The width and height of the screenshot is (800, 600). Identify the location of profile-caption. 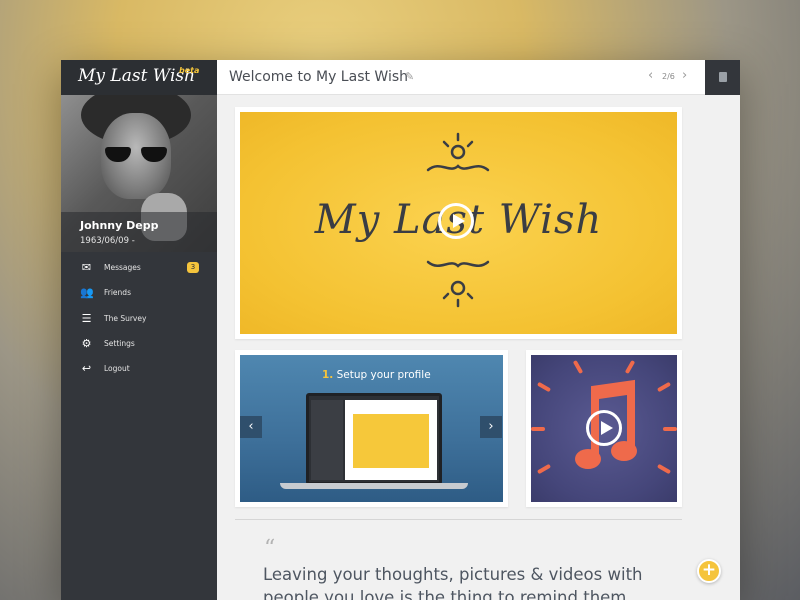
(139, 232).